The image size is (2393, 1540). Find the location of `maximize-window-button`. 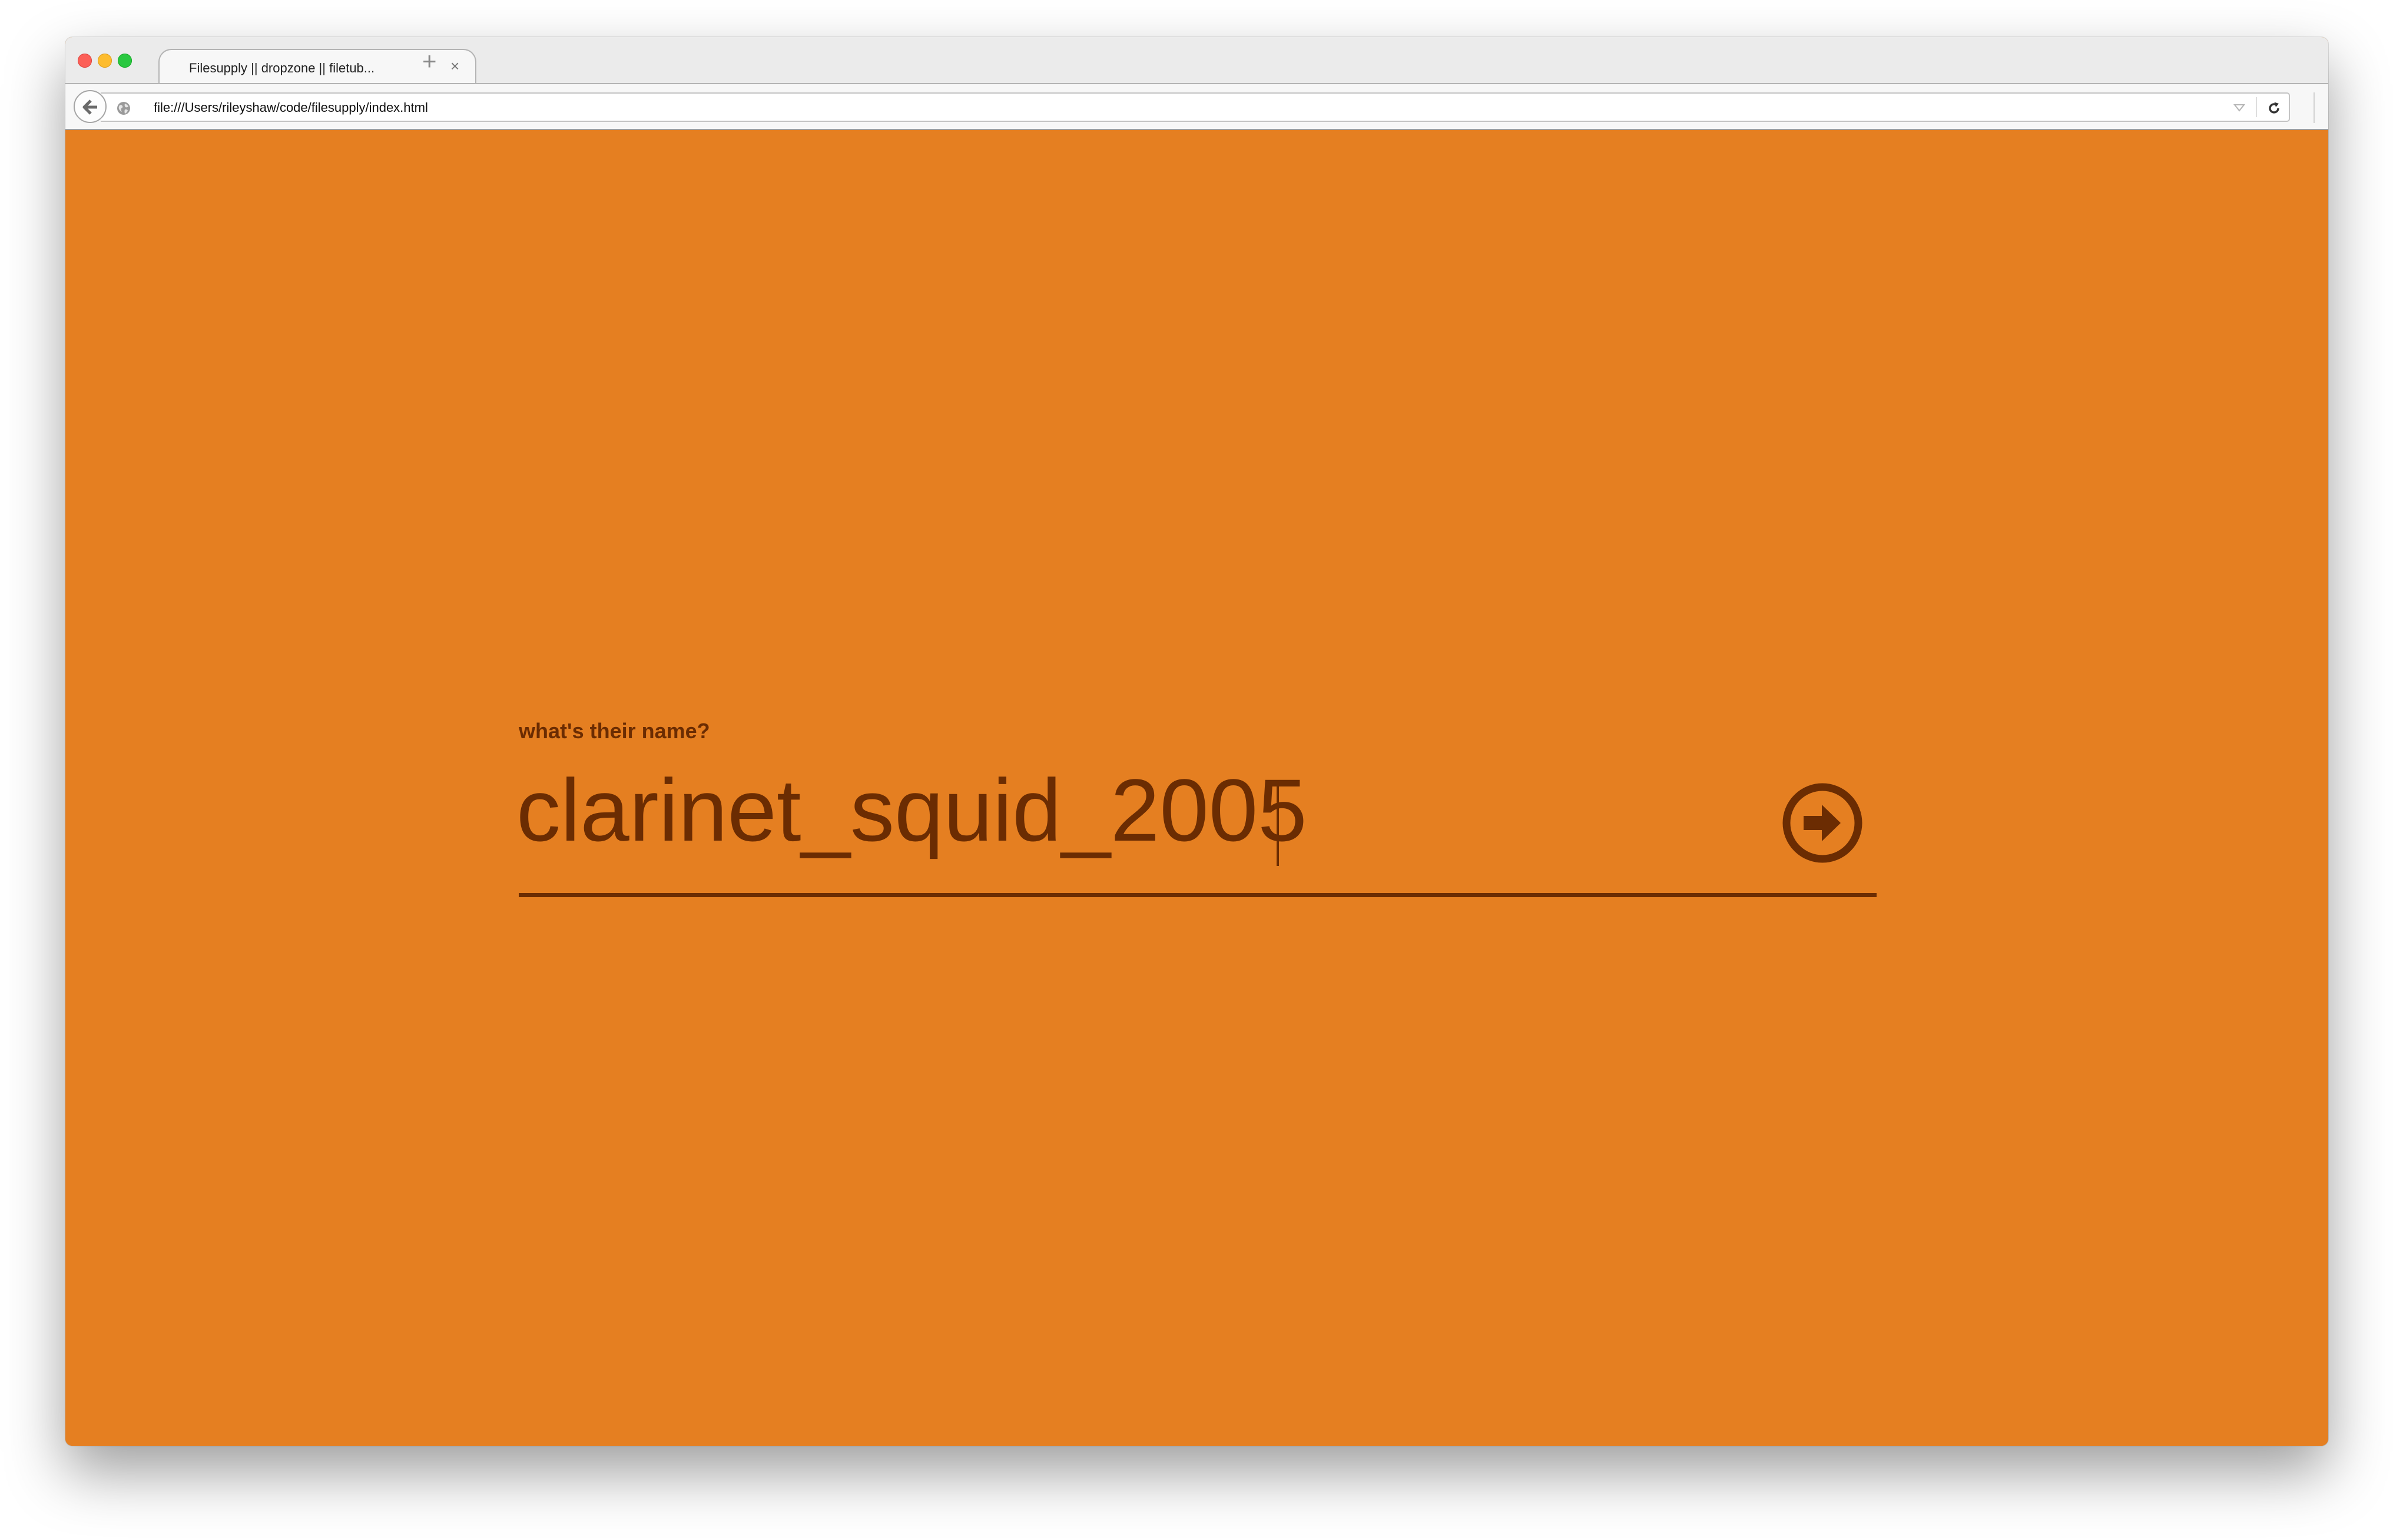

maximize-window-button is located at coordinates (125, 61).